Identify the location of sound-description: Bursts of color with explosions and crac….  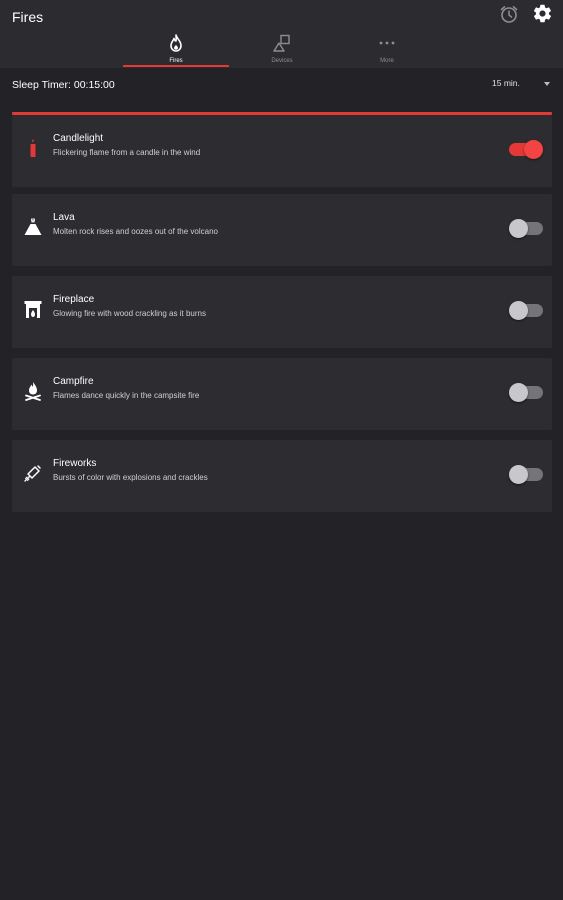
(130, 477).